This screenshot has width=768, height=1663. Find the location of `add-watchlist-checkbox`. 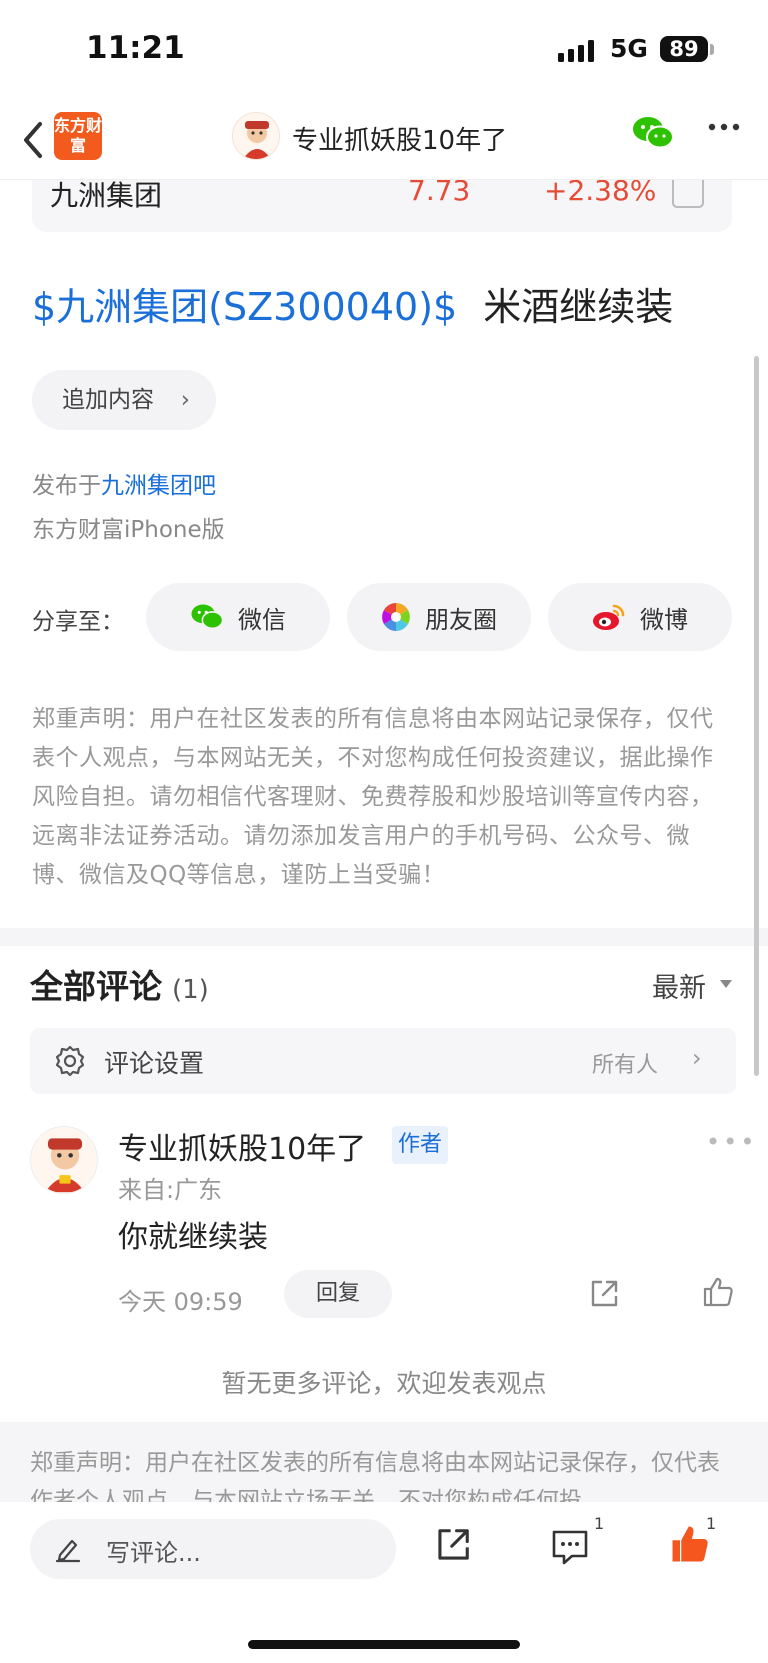

add-watchlist-checkbox is located at coordinates (688, 192).